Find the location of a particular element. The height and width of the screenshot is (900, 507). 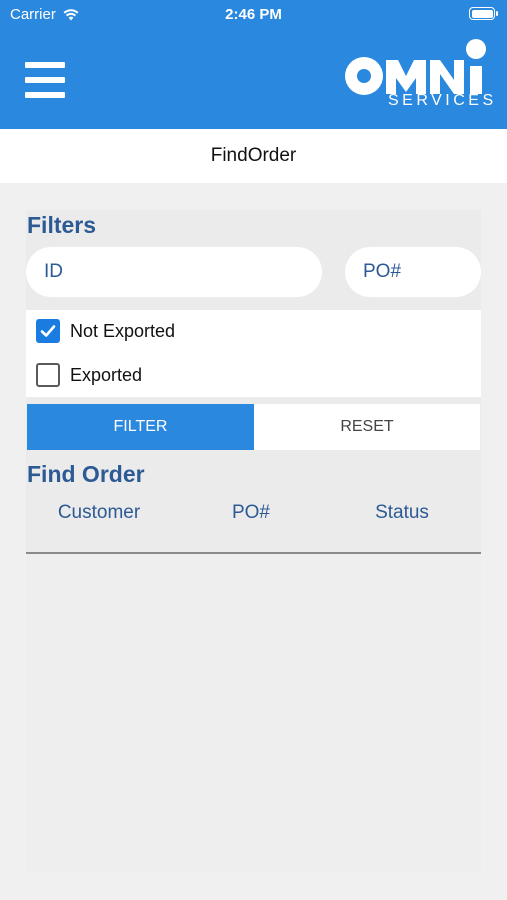

id-input: ID is located at coordinates (174, 272).